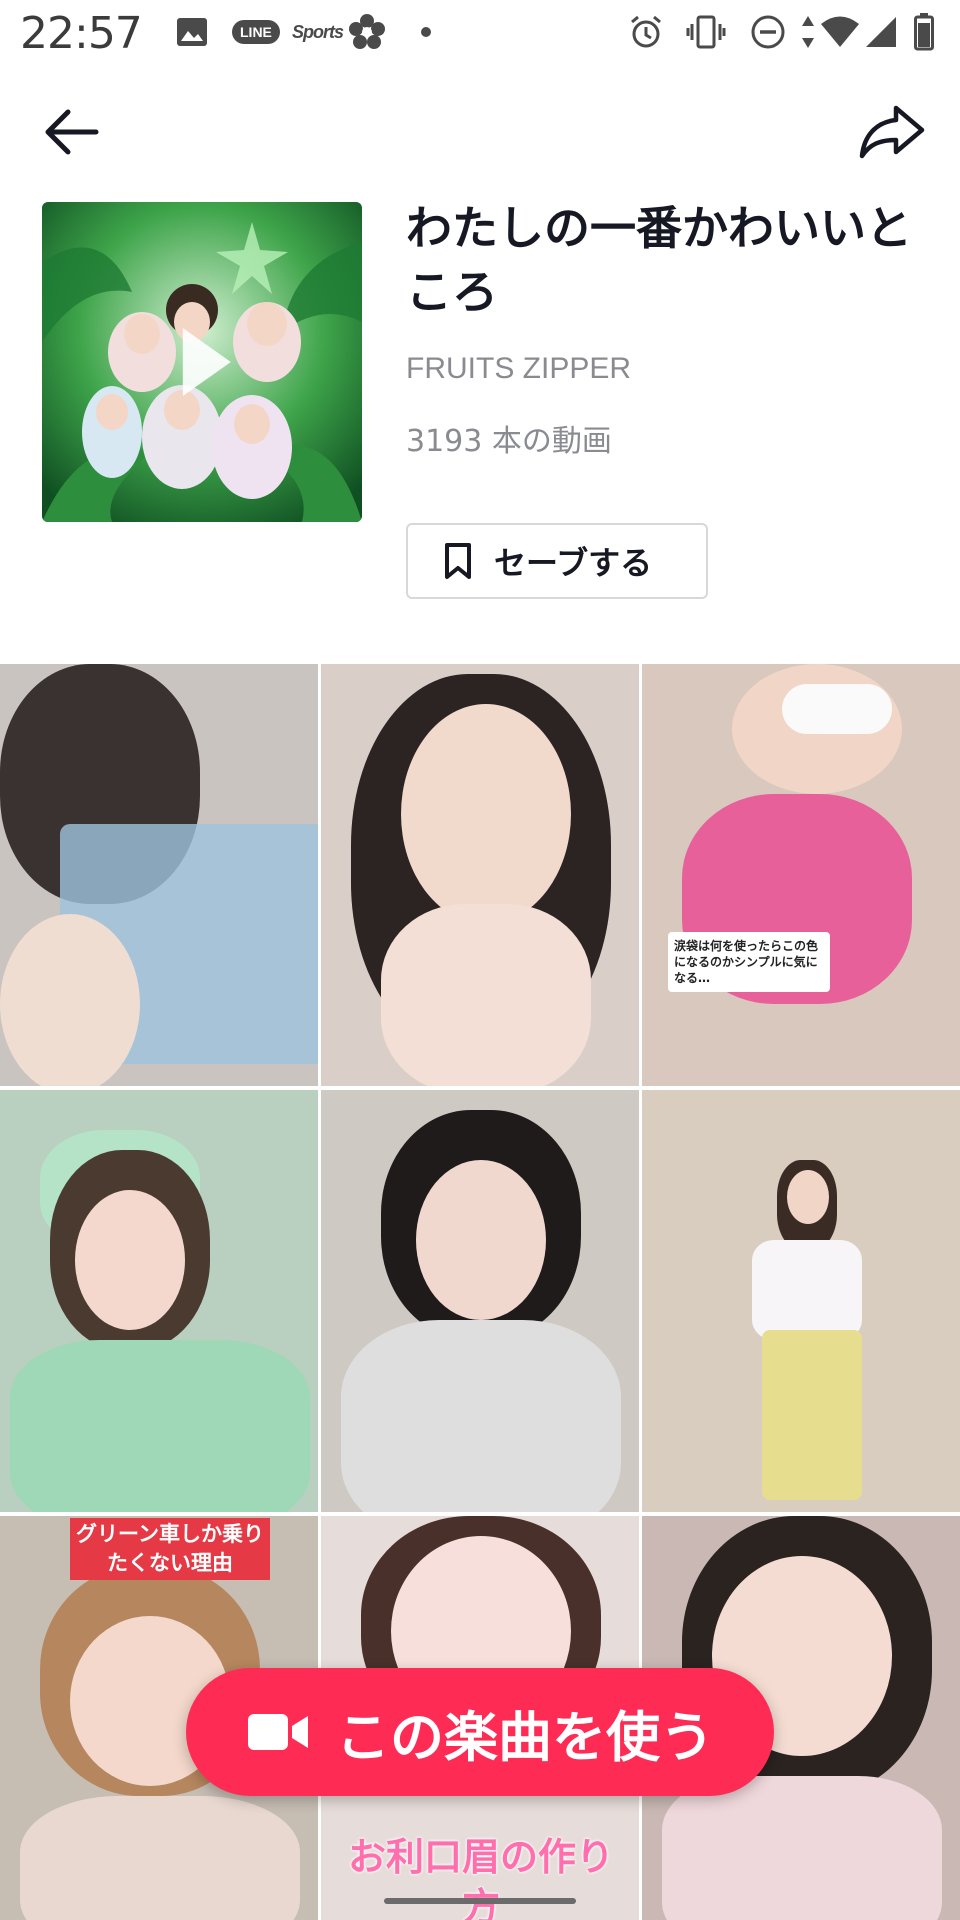 This screenshot has width=960, height=1920. I want to click on bookmark-icon, so click(458, 561).